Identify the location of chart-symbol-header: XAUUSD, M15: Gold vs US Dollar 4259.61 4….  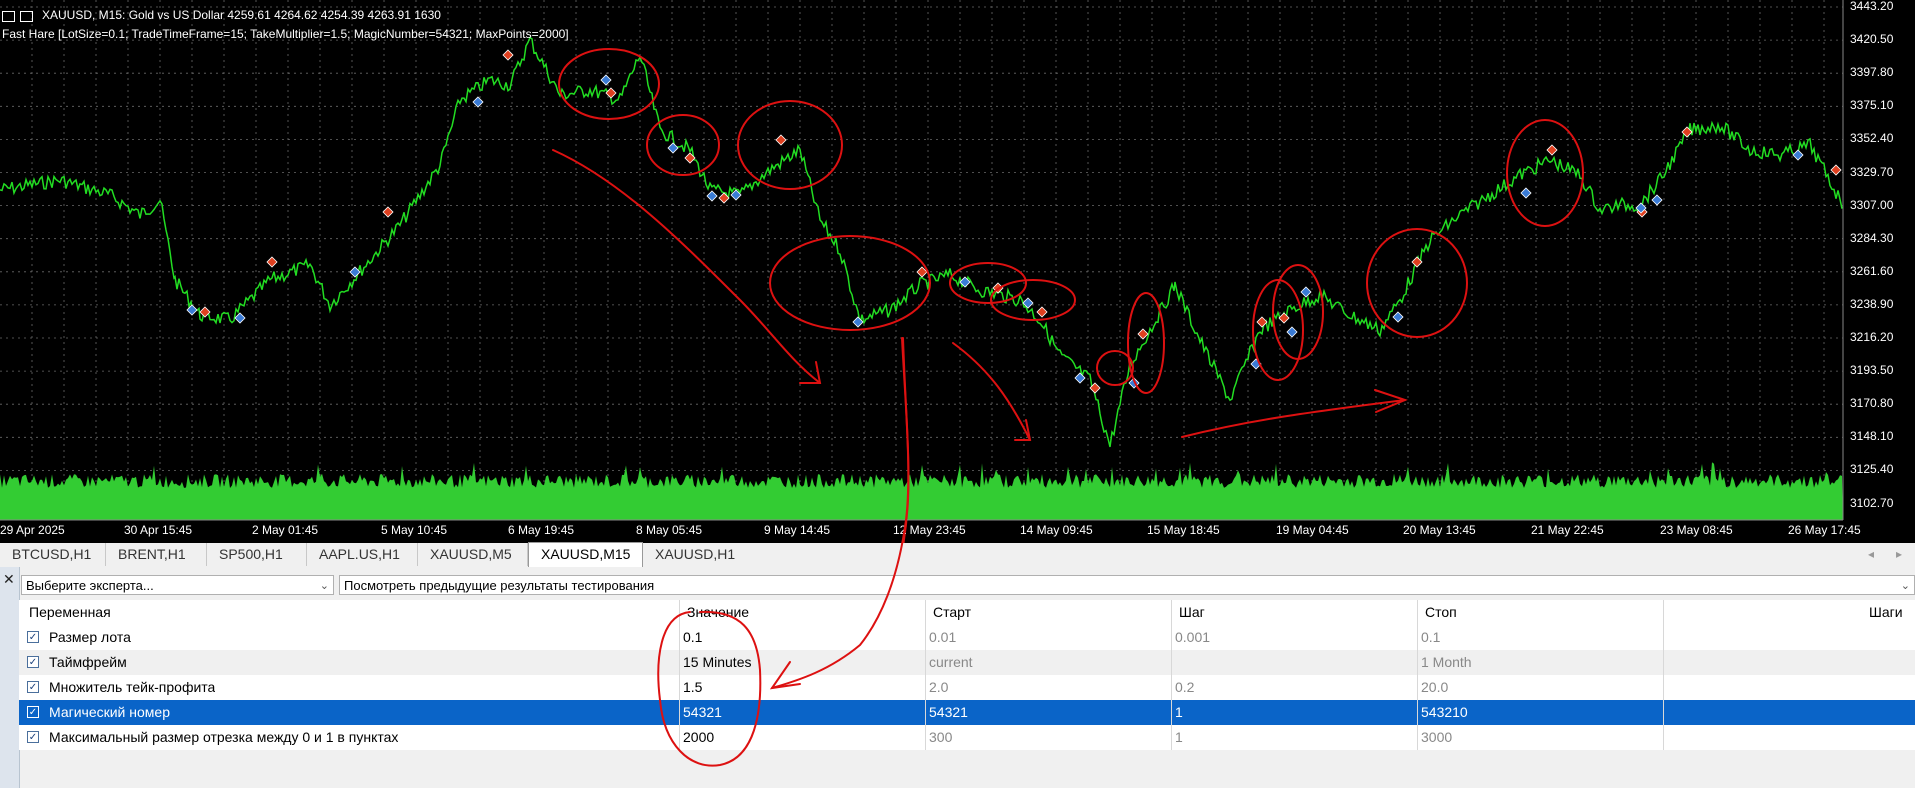
(221, 15).